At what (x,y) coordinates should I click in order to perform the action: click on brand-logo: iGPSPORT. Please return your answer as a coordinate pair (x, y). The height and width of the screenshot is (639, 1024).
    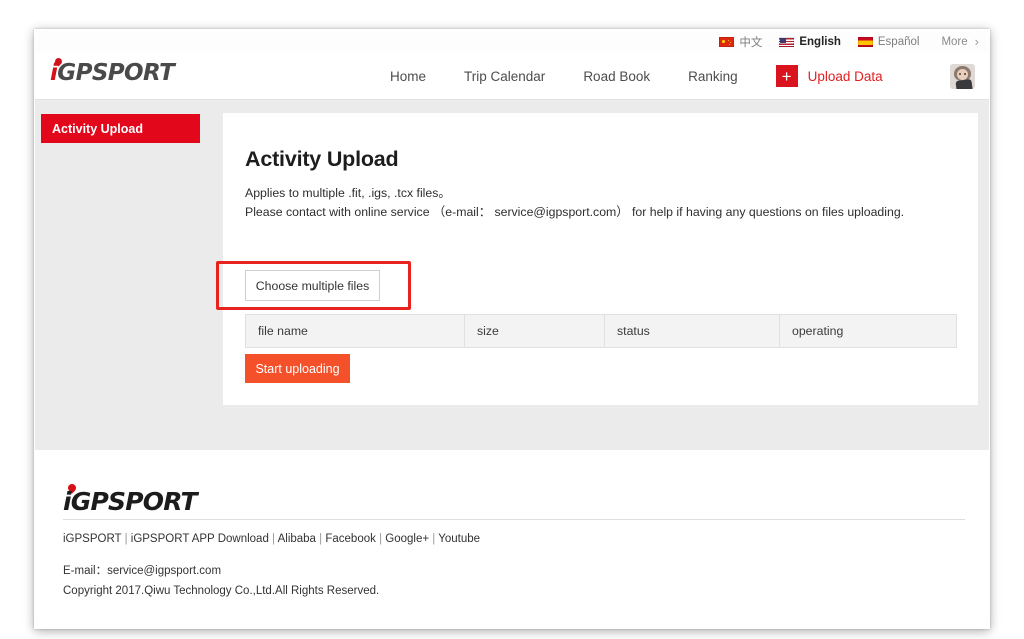
    Looking at the image, I should click on (112, 73).